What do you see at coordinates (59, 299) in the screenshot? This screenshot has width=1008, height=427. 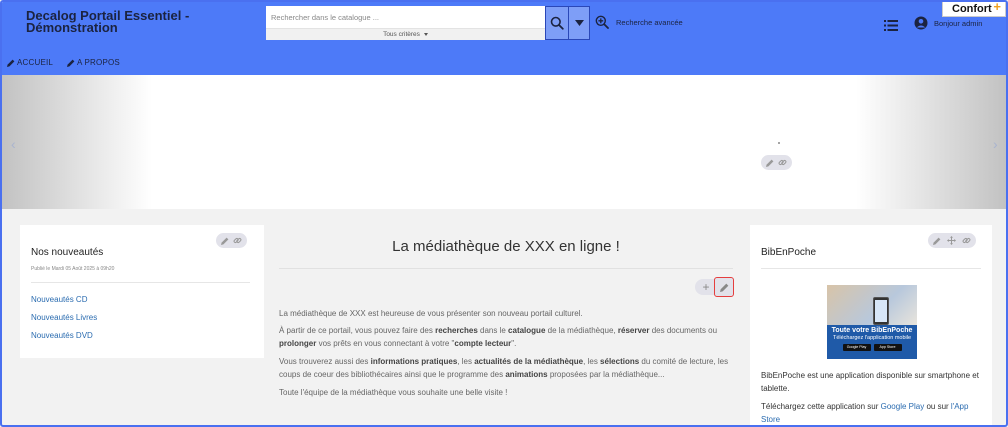 I see `link-nouveautes-cd: Nouveautés CD` at bounding box center [59, 299].